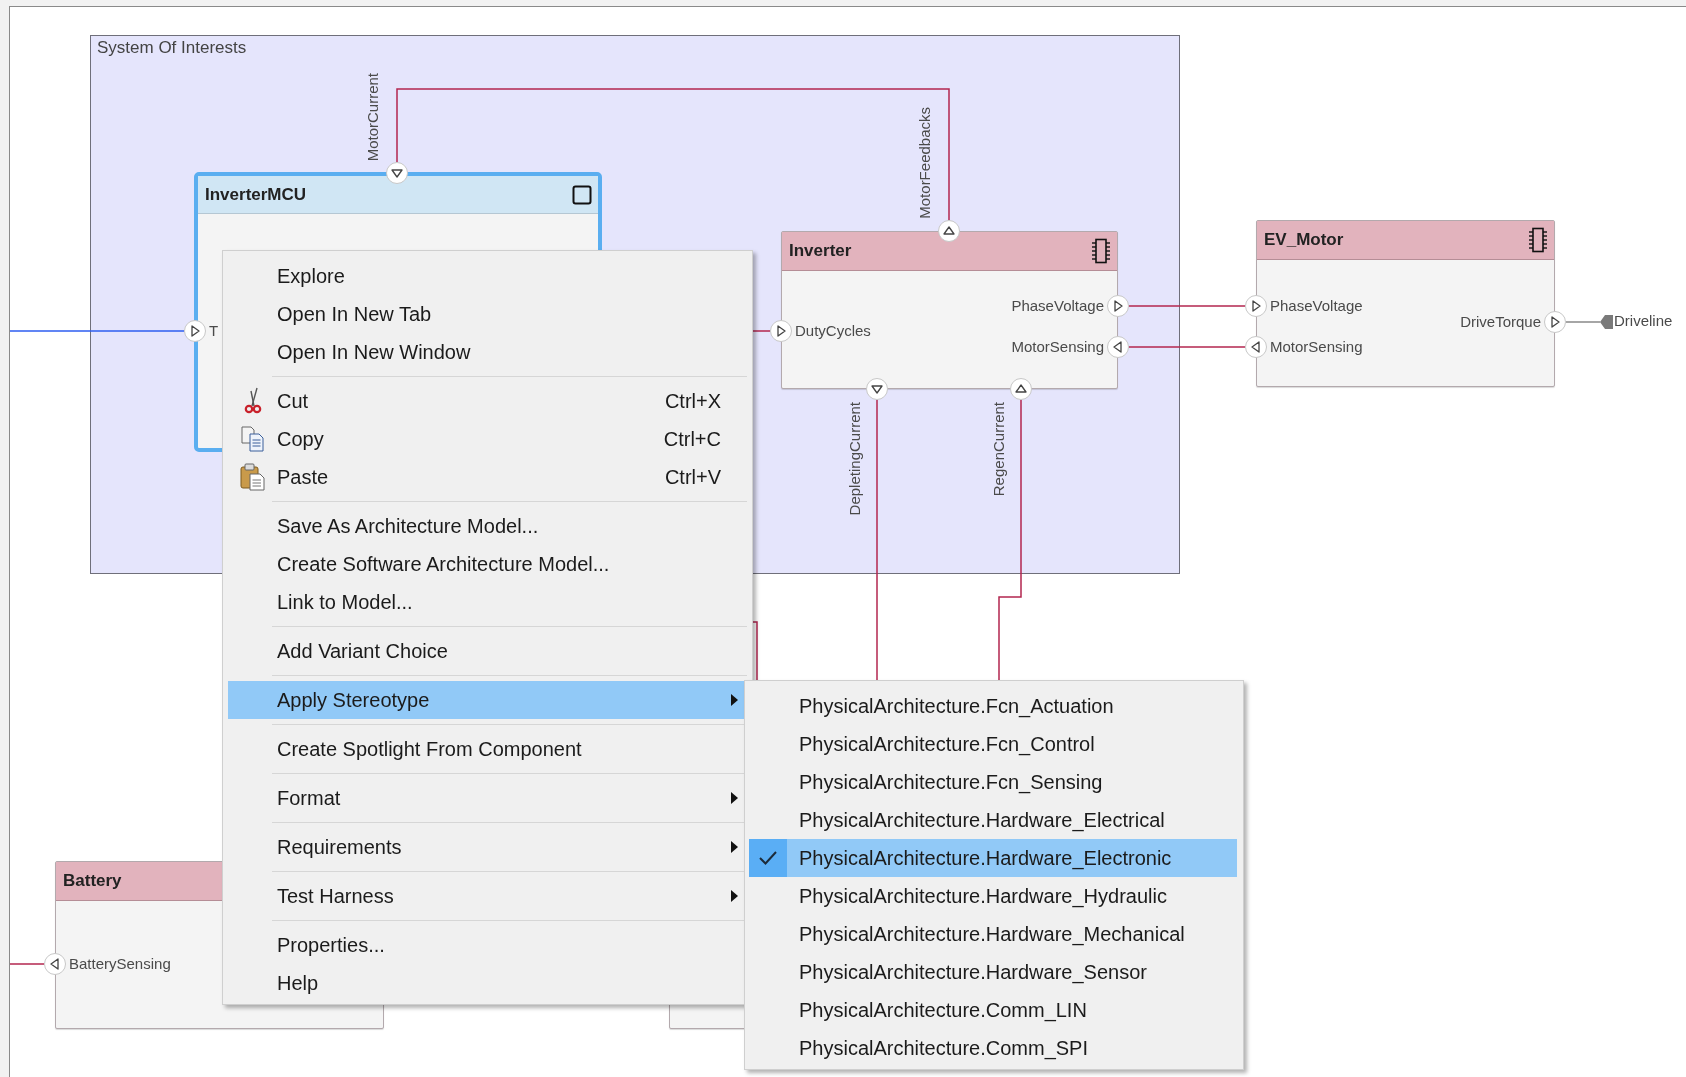  I want to click on scissors-icon, so click(252, 401).